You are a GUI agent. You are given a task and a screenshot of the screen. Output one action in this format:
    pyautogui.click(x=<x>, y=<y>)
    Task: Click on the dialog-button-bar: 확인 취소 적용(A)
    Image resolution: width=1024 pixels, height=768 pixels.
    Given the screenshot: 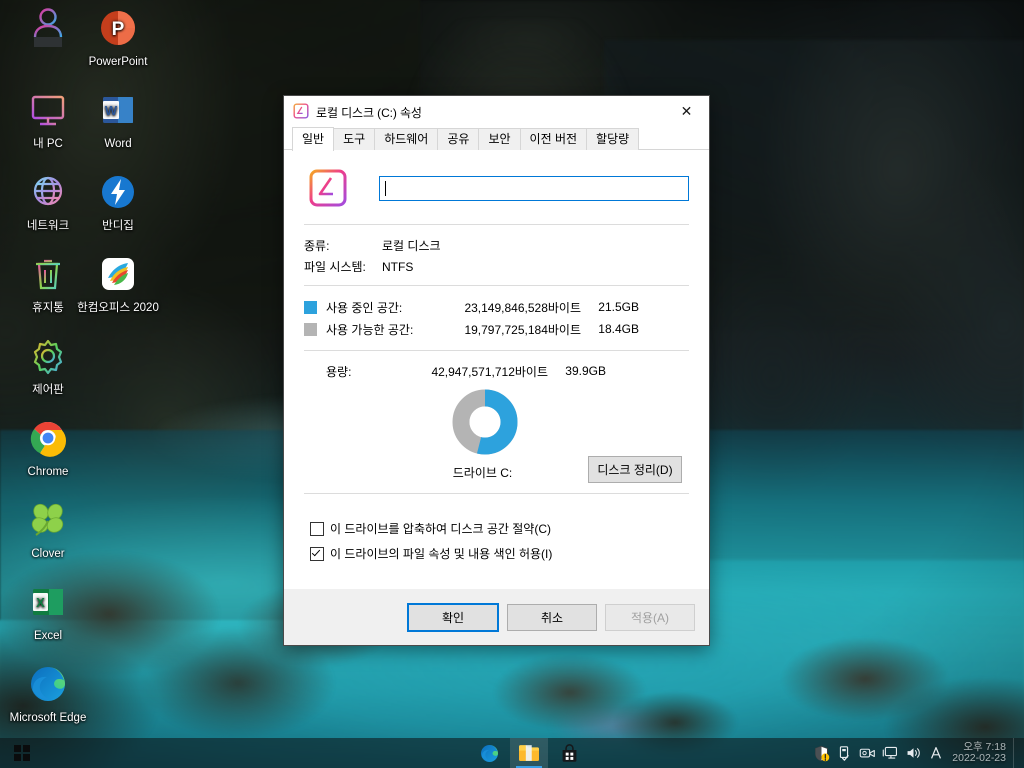 What is the action you would take?
    pyautogui.click(x=496, y=617)
    